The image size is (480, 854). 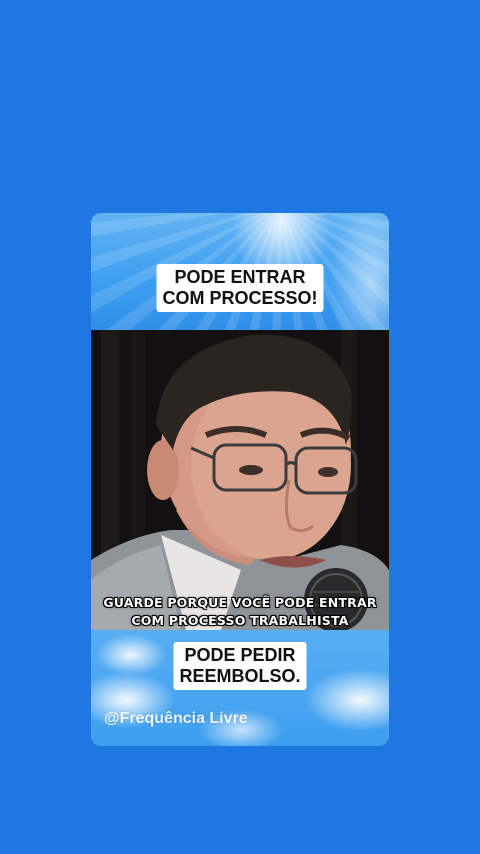 I want to click on top-caption: PODE ENTRAR COM PROCESSO!, so click(x=240, y=288).